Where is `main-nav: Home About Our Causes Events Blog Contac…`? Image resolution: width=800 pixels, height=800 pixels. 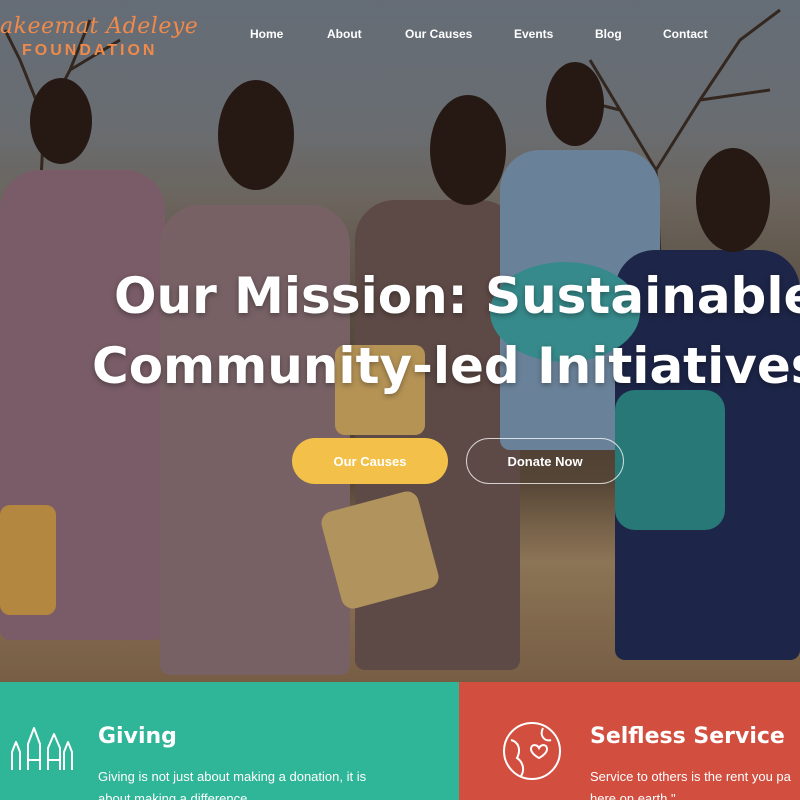 main-nav: Home About Our Causes Events Blog Contac… is located at coordinates (400, 35).